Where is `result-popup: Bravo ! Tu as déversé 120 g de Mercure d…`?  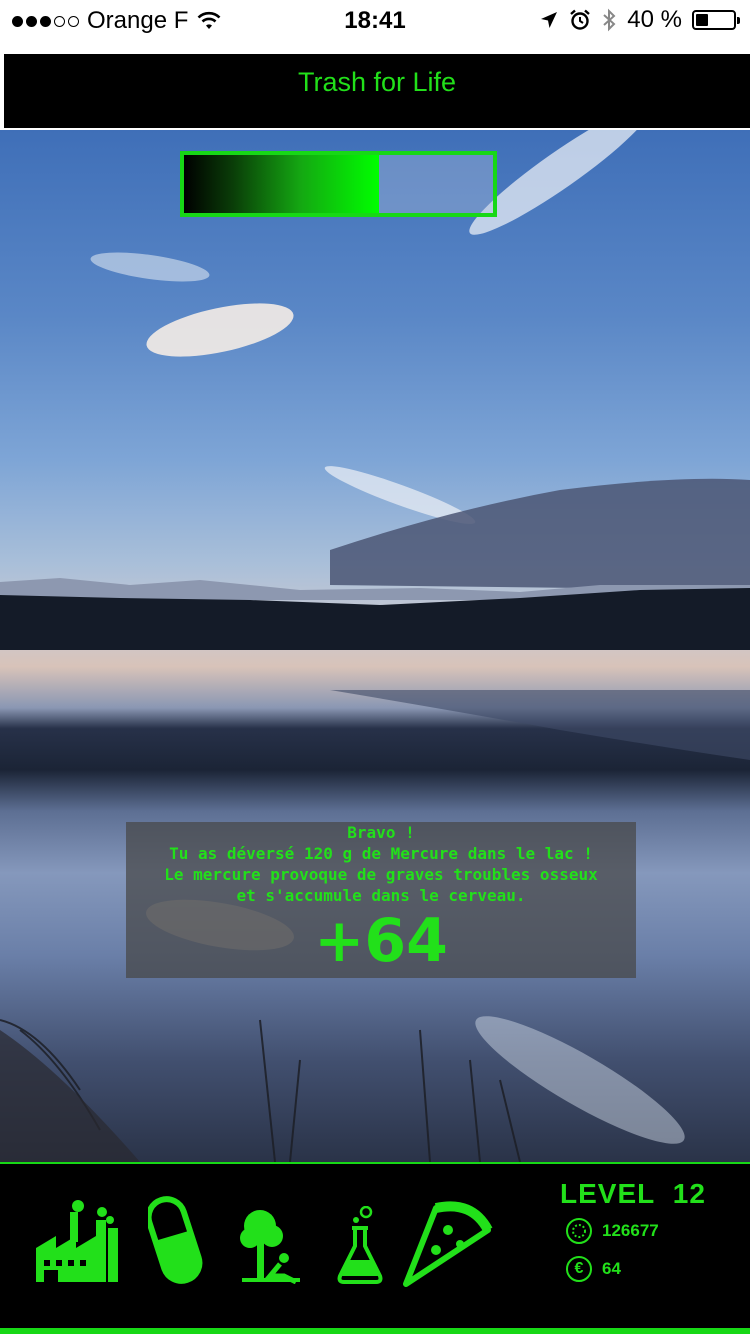 result-popup: Bravo ! Tu as déversé 120 g de Mercure d… is located at coordinates (381, 900).